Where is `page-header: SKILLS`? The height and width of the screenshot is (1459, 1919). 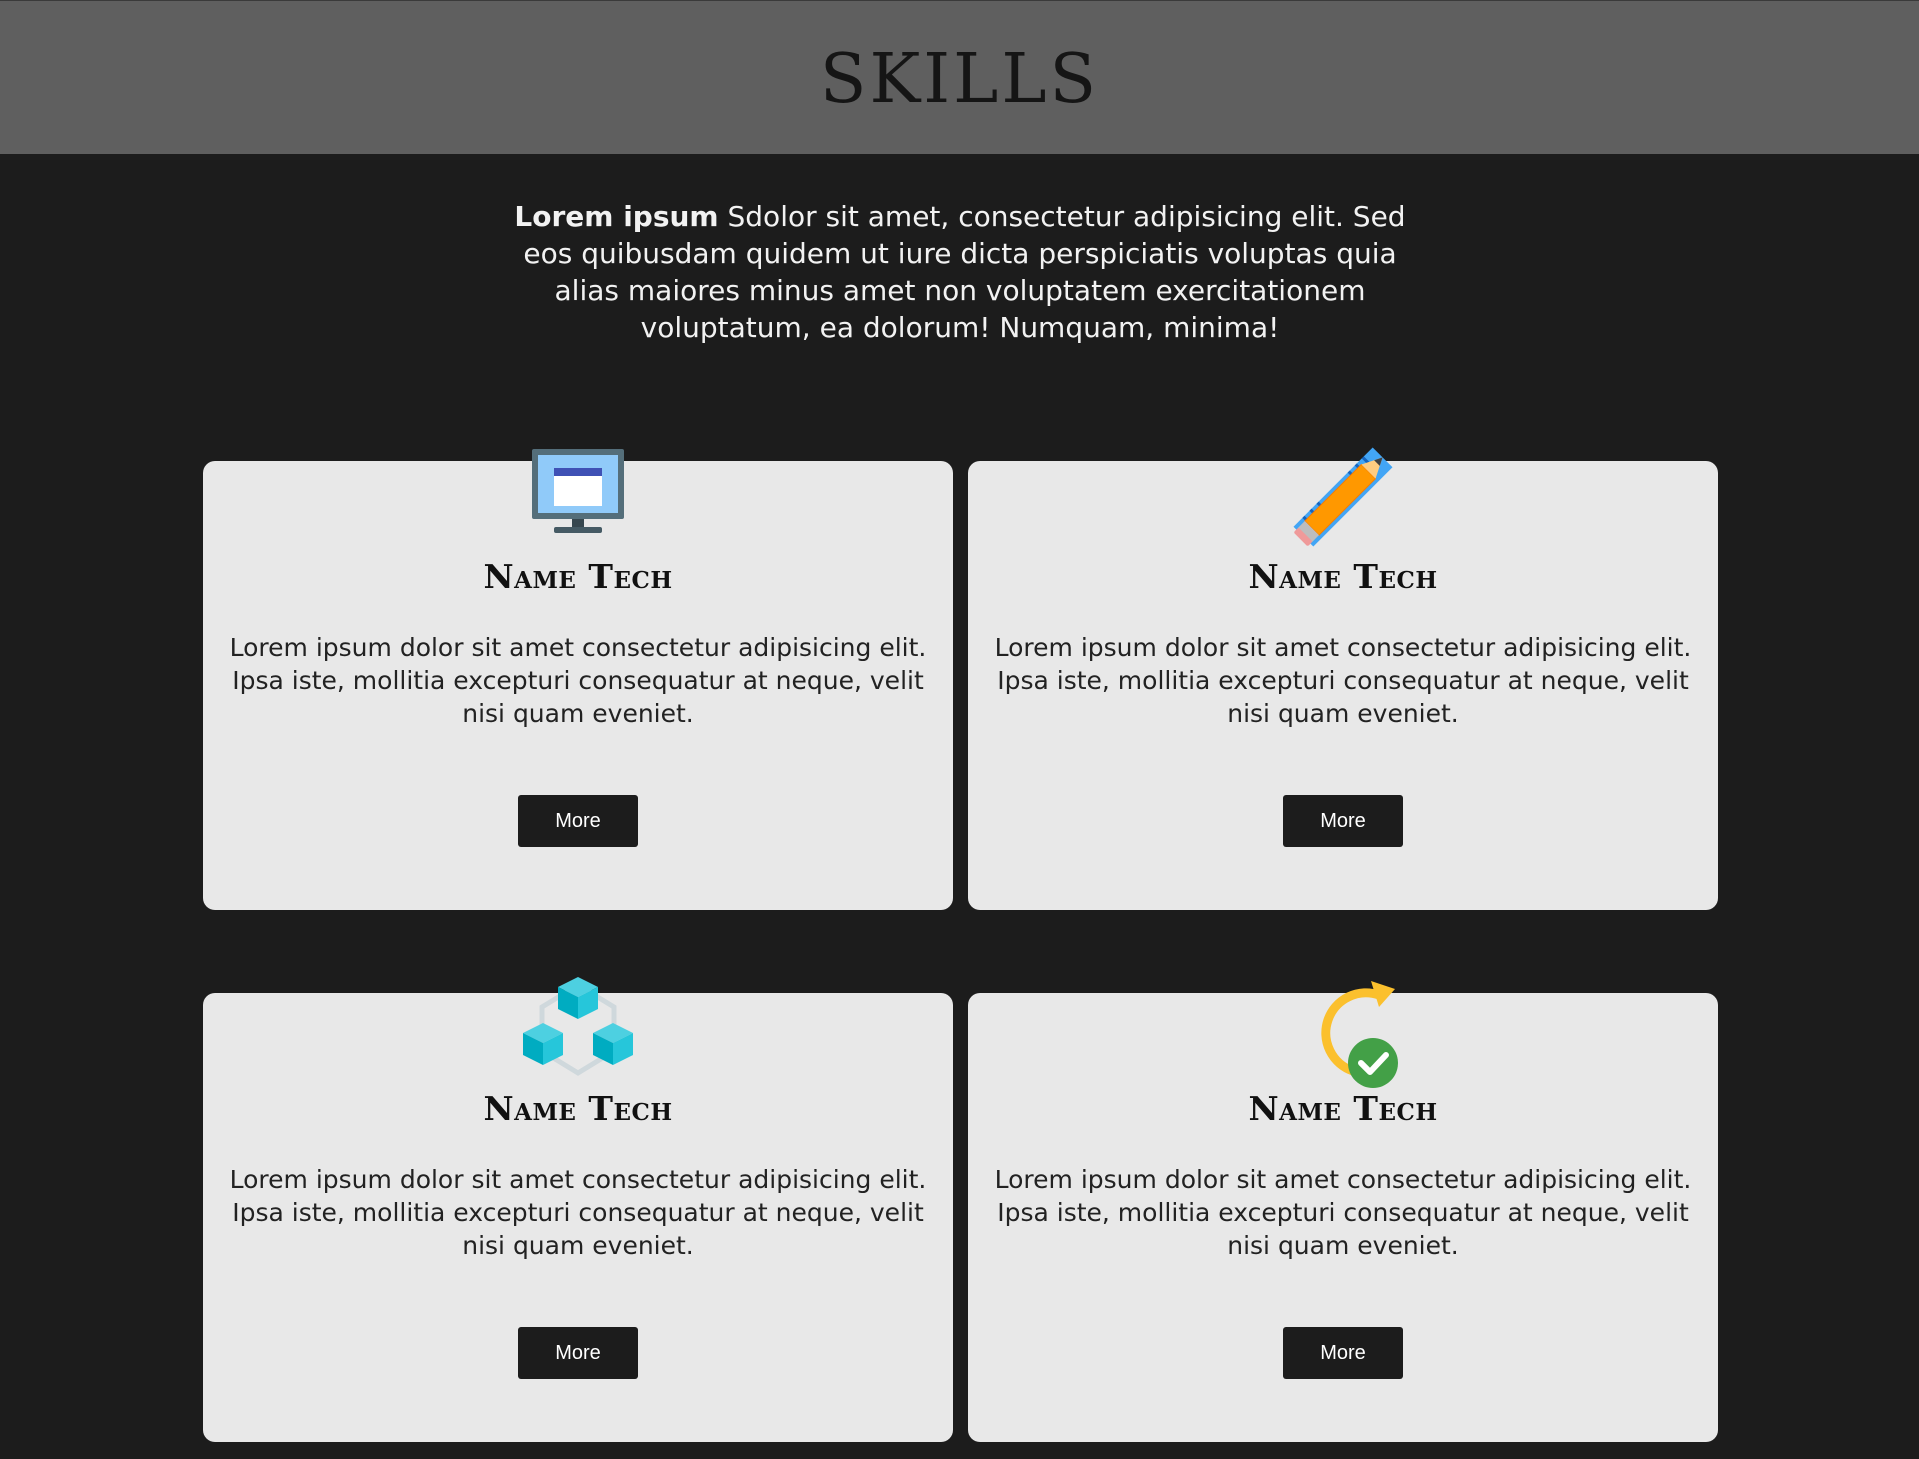
page-header: SKILLS is located at coordinates (959, 77).